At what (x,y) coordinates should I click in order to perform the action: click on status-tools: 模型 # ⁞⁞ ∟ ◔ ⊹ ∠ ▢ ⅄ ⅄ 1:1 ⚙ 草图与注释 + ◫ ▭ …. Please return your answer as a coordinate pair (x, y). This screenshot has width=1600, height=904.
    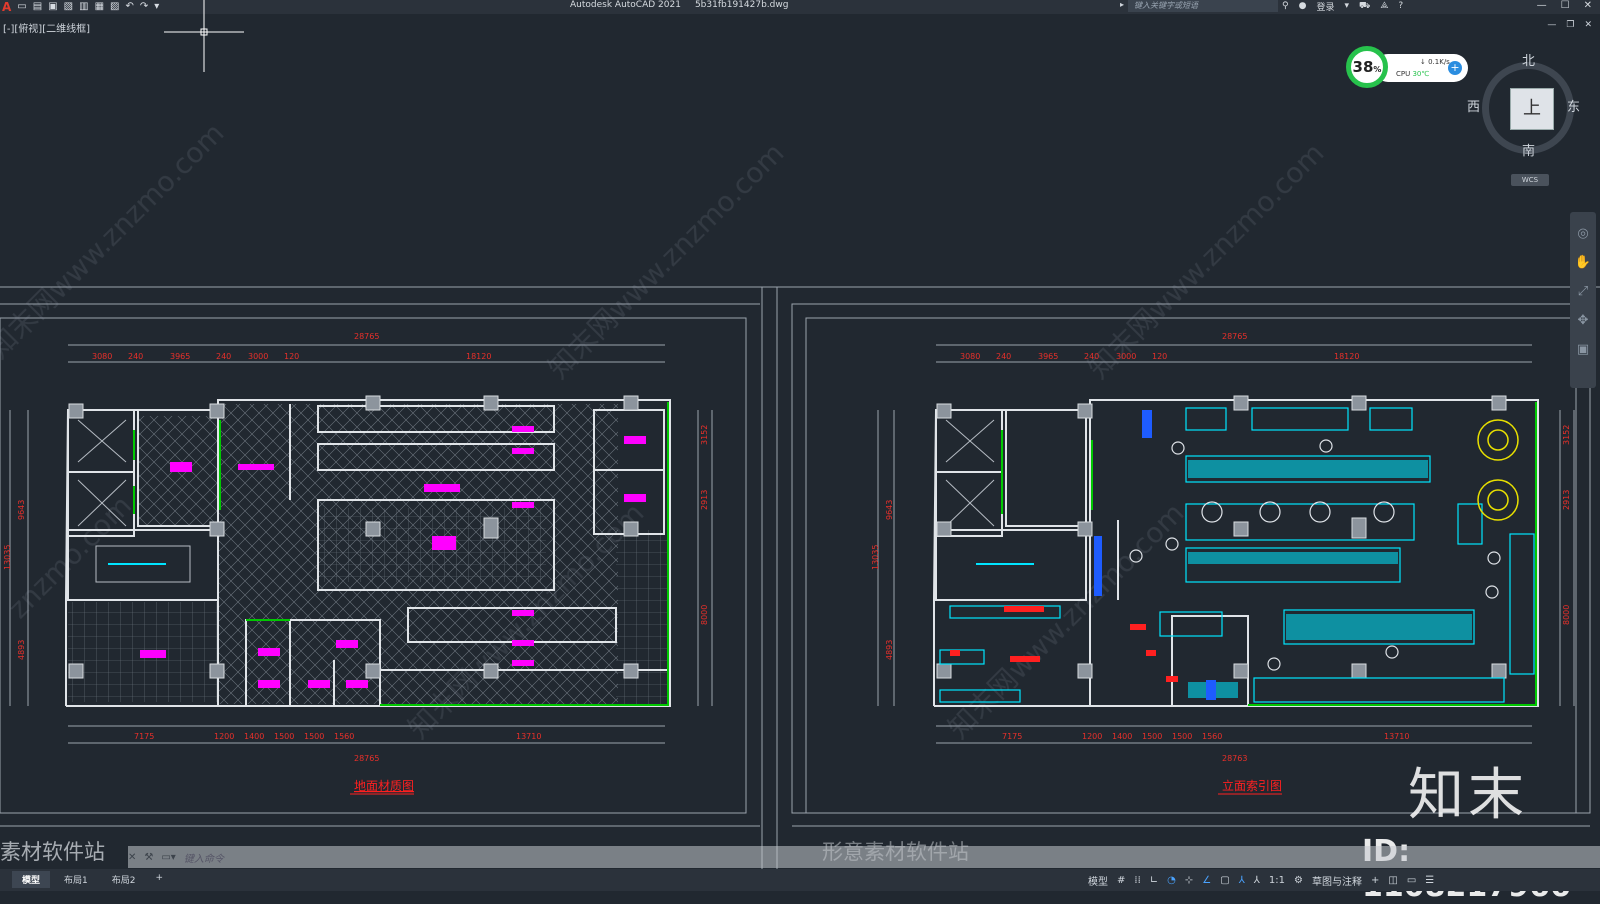
    Looking at the image, I should click on (1261, 880).